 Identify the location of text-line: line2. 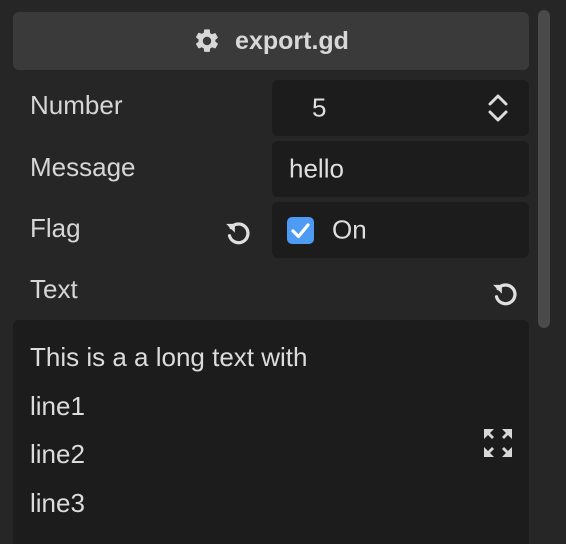
(57, 454).